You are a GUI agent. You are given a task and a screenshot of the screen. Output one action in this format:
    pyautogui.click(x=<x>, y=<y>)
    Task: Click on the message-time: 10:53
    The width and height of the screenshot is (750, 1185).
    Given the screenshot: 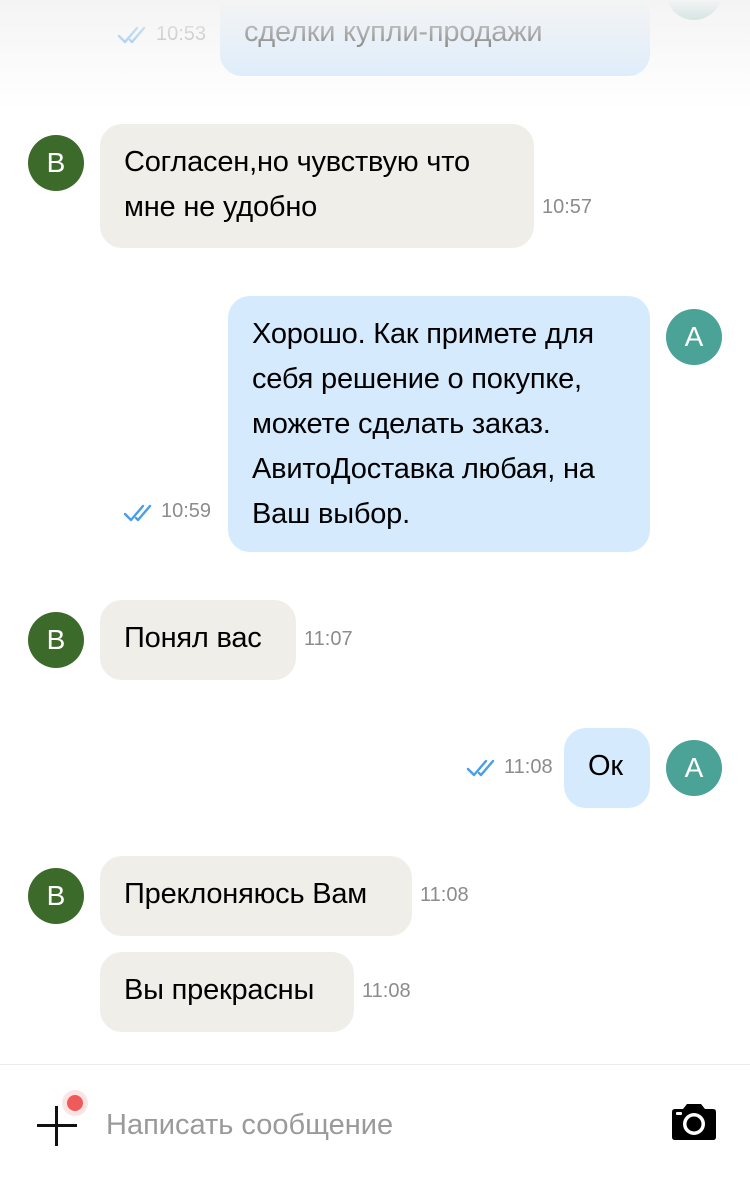 What is the action you would take?
    pyautogui.click(x=181, y=34)
    